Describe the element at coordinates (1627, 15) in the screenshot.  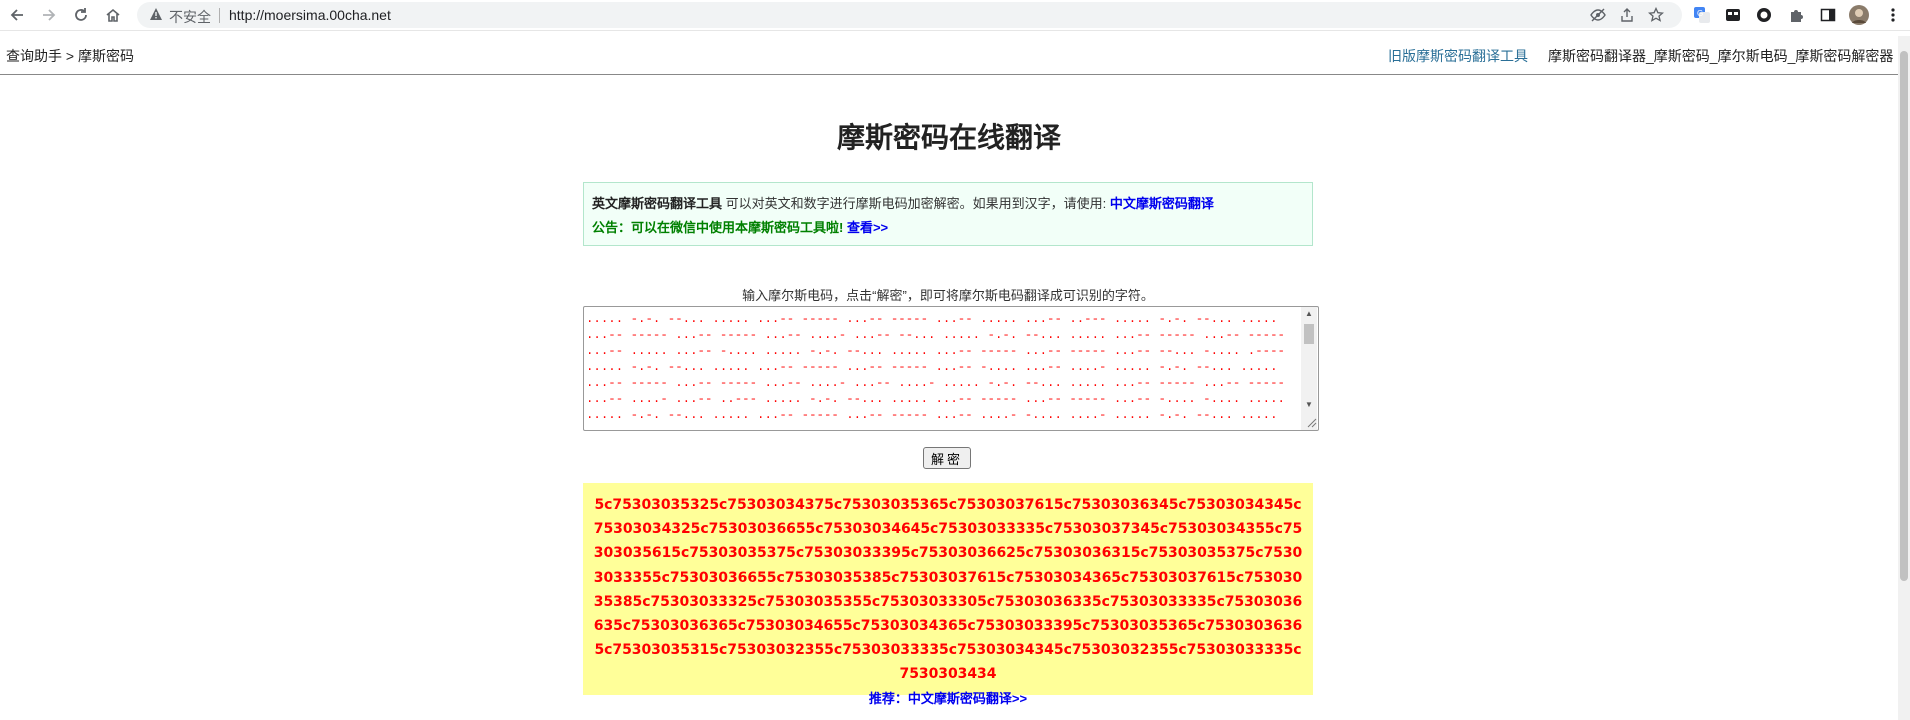
I see `share-icon` at that location.